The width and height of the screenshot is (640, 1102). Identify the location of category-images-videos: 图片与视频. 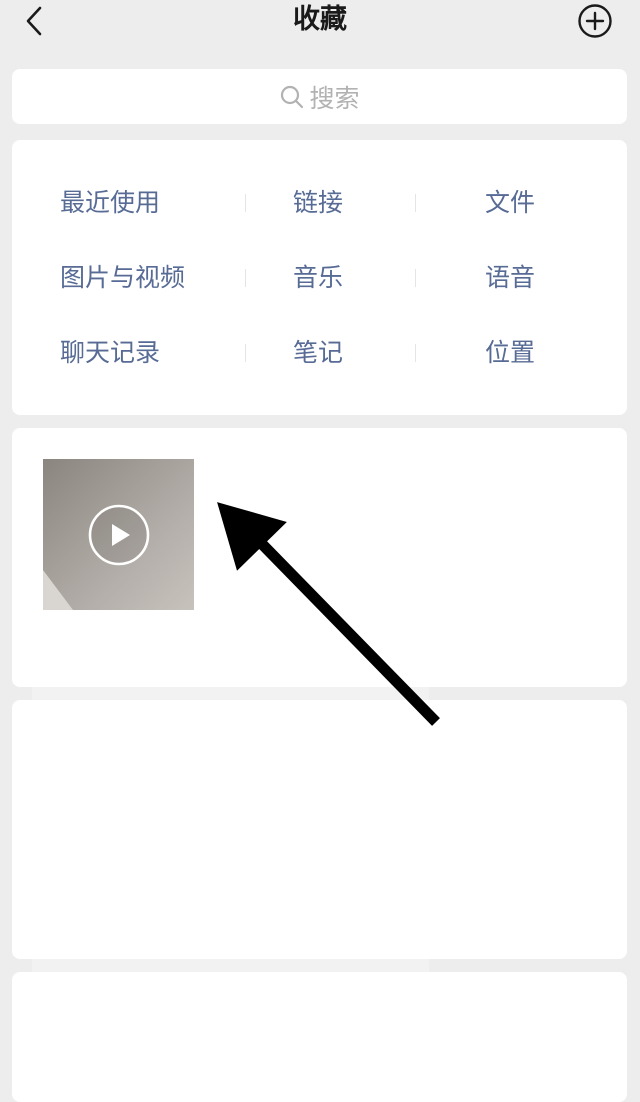
(122, 278).